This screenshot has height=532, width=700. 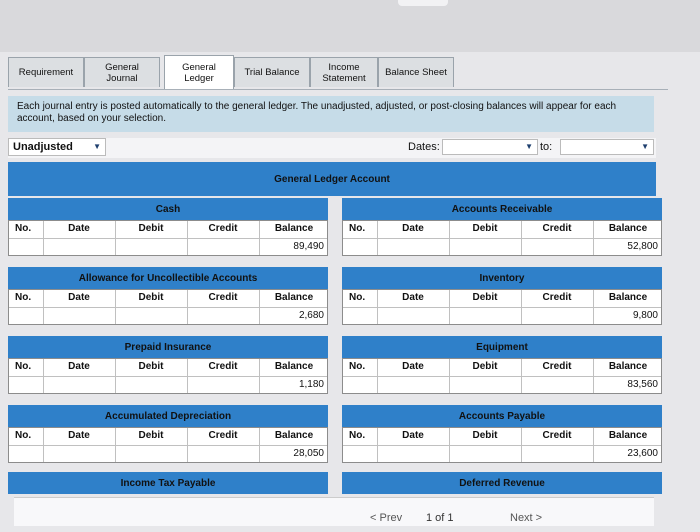 What do you see at coordinates (199, 72) in the screenshot?
I see `tab-general-ledger: General Ledger` at bounding box center [199, 72].